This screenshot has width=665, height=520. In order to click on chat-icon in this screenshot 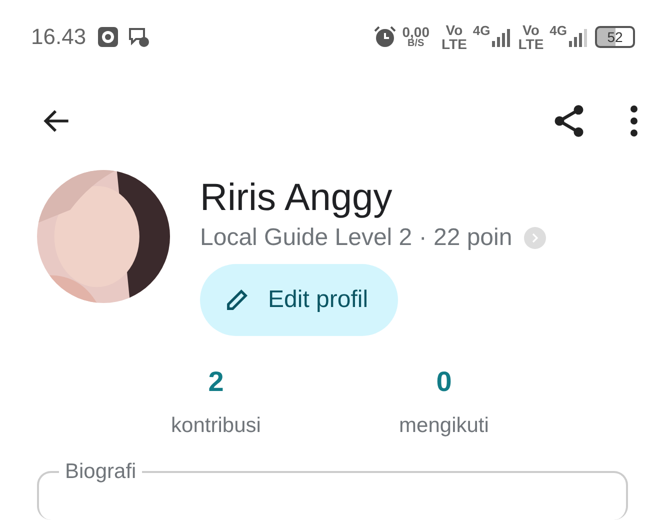, I will do `click(139, 36)`.